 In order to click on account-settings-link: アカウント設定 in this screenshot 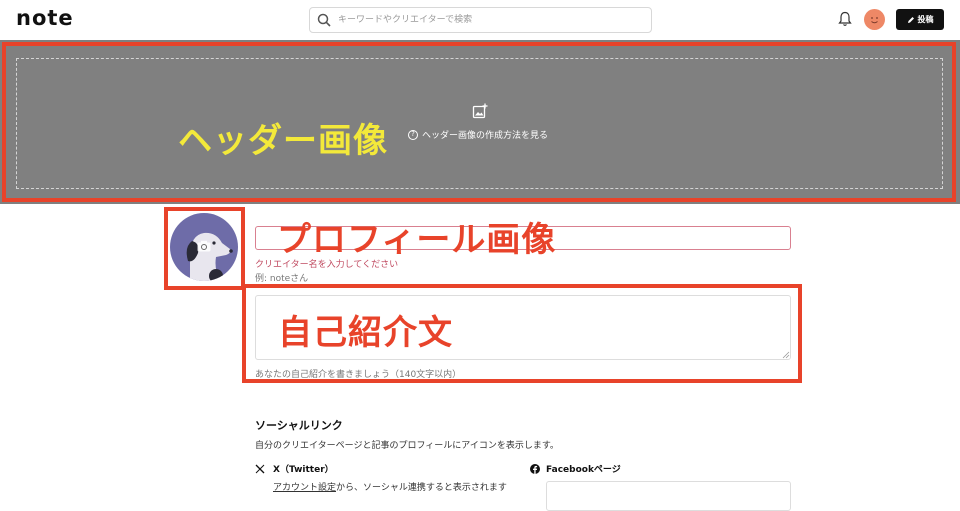, I will do `click(304, 488)`.